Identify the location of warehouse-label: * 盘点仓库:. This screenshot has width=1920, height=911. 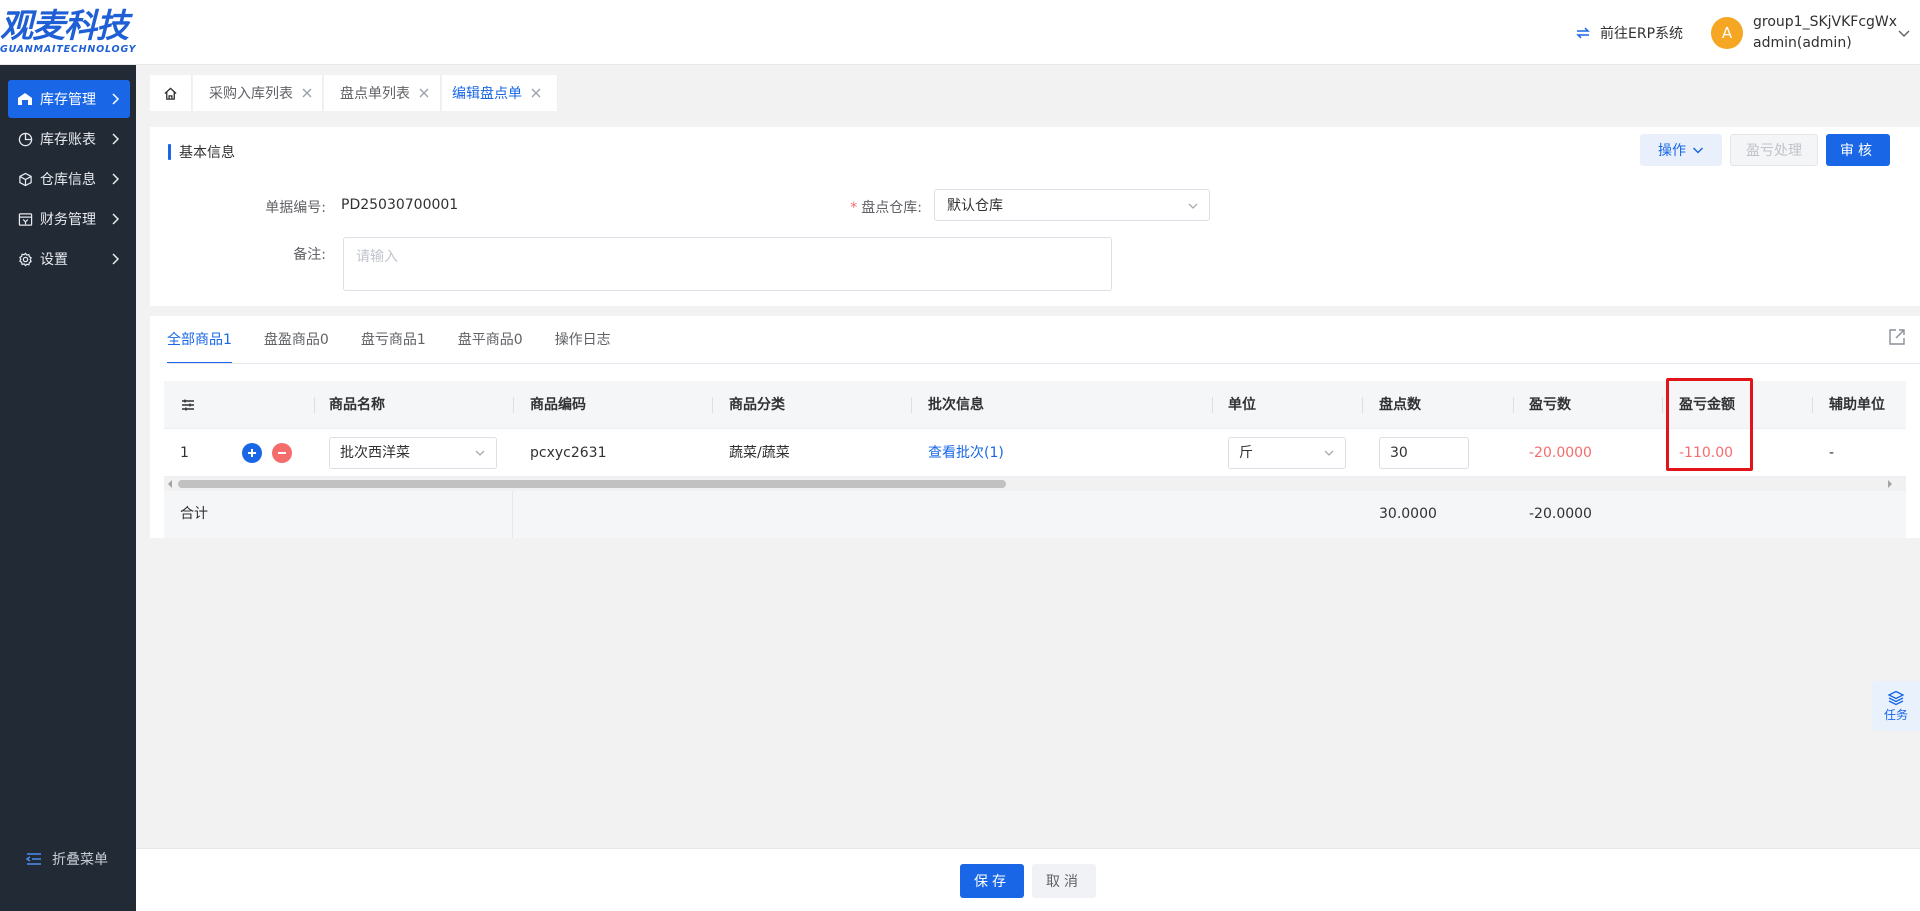
(872, 207).